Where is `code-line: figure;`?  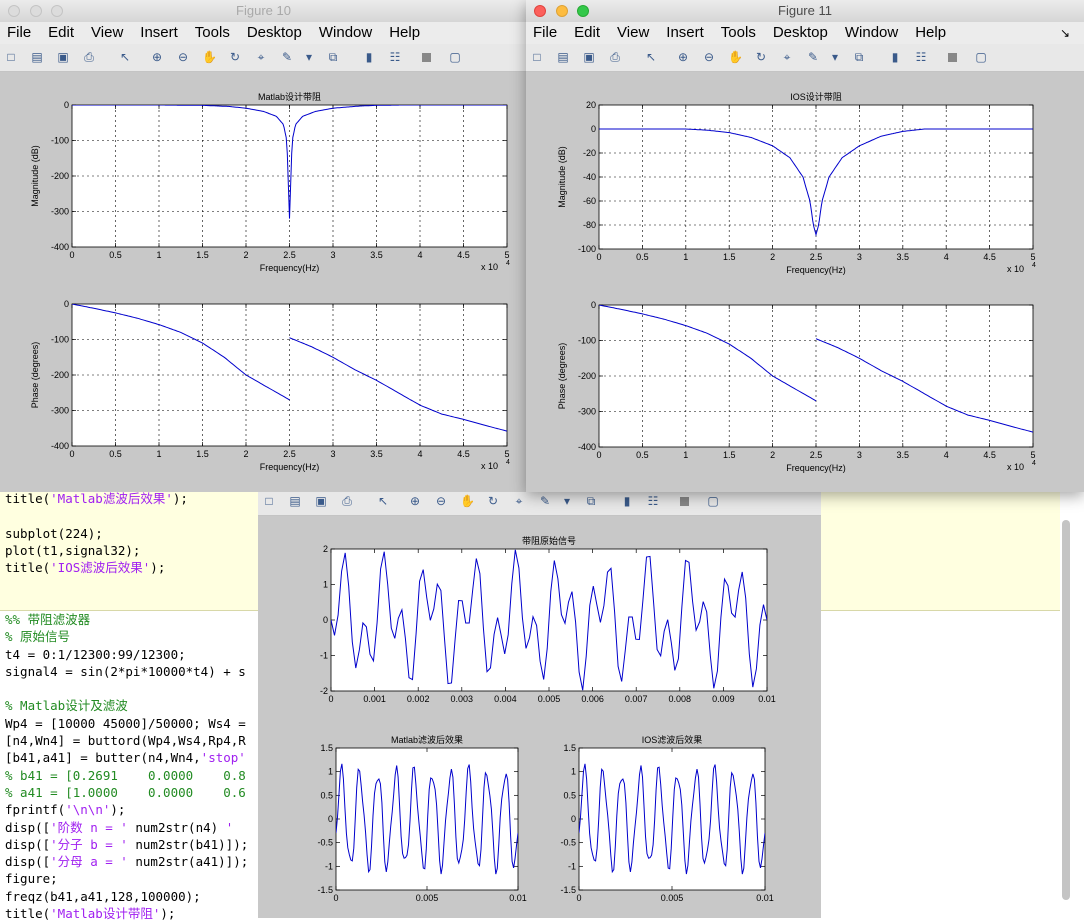
code-line: figure; is located at coordinates (31, 878).